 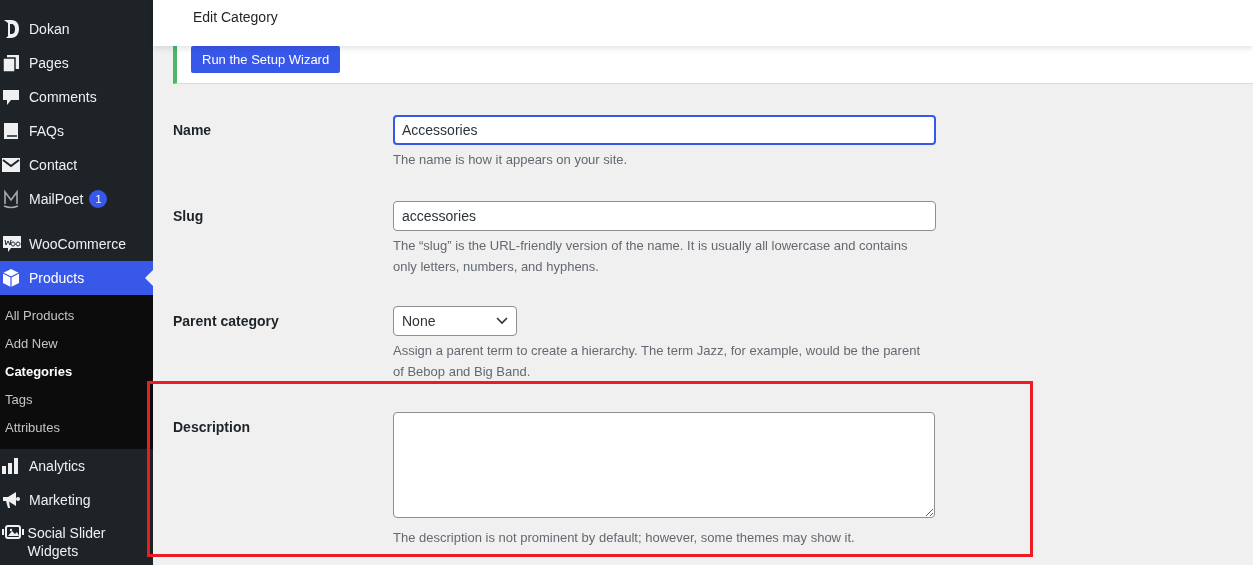 I want to click on megaphone-icon, so click(x=12, y=500).